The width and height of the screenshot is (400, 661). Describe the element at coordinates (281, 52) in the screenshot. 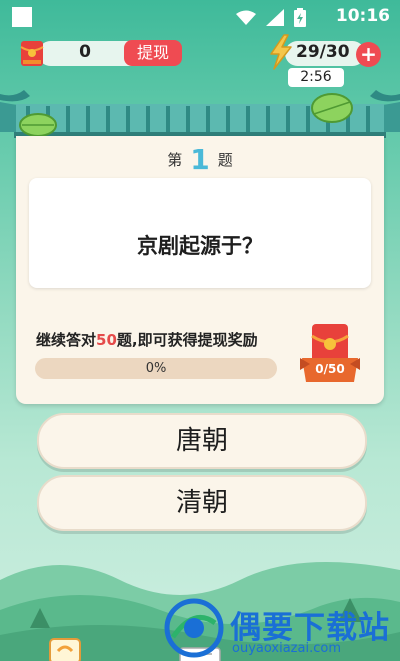

I see `lightning-icon` at that location.